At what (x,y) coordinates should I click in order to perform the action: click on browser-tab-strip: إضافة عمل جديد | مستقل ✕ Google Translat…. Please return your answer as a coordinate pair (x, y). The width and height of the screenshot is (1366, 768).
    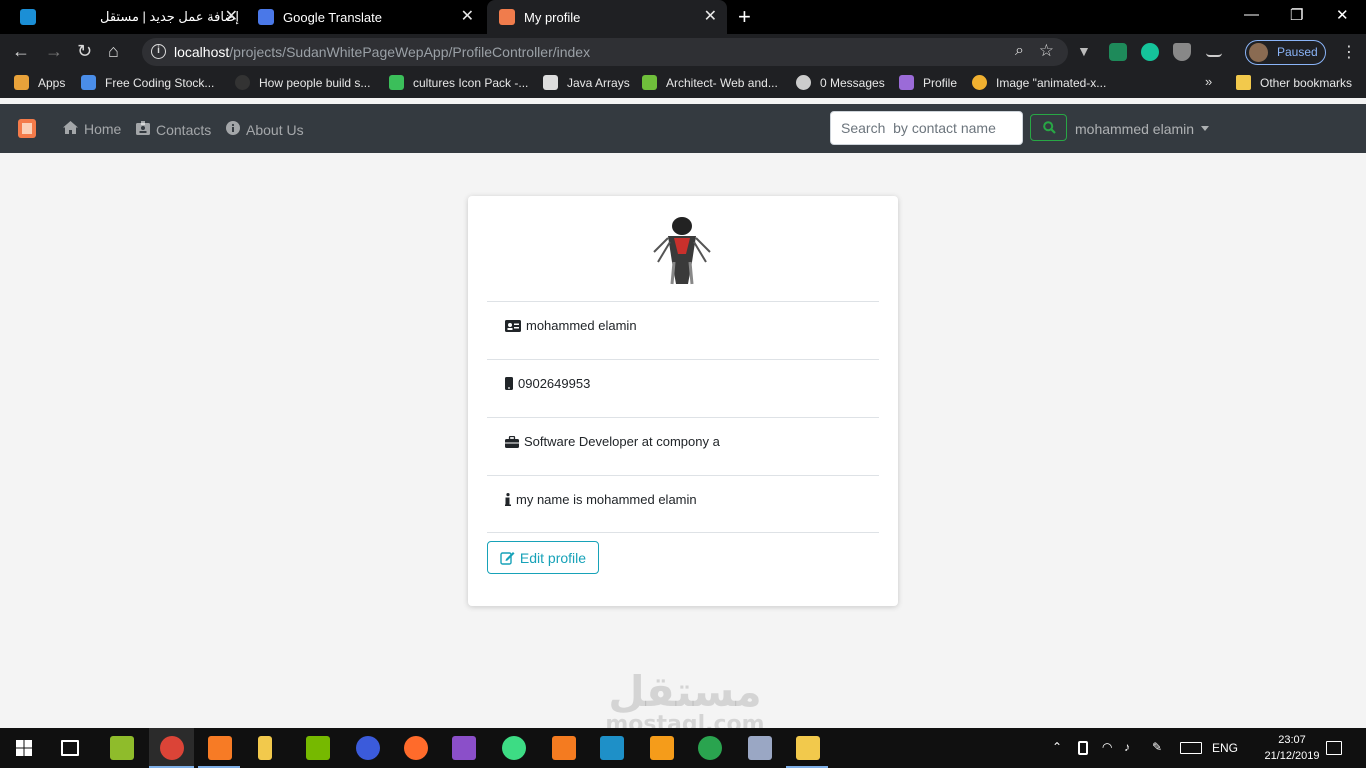
    Looking at the image, I should click on (683, 17).